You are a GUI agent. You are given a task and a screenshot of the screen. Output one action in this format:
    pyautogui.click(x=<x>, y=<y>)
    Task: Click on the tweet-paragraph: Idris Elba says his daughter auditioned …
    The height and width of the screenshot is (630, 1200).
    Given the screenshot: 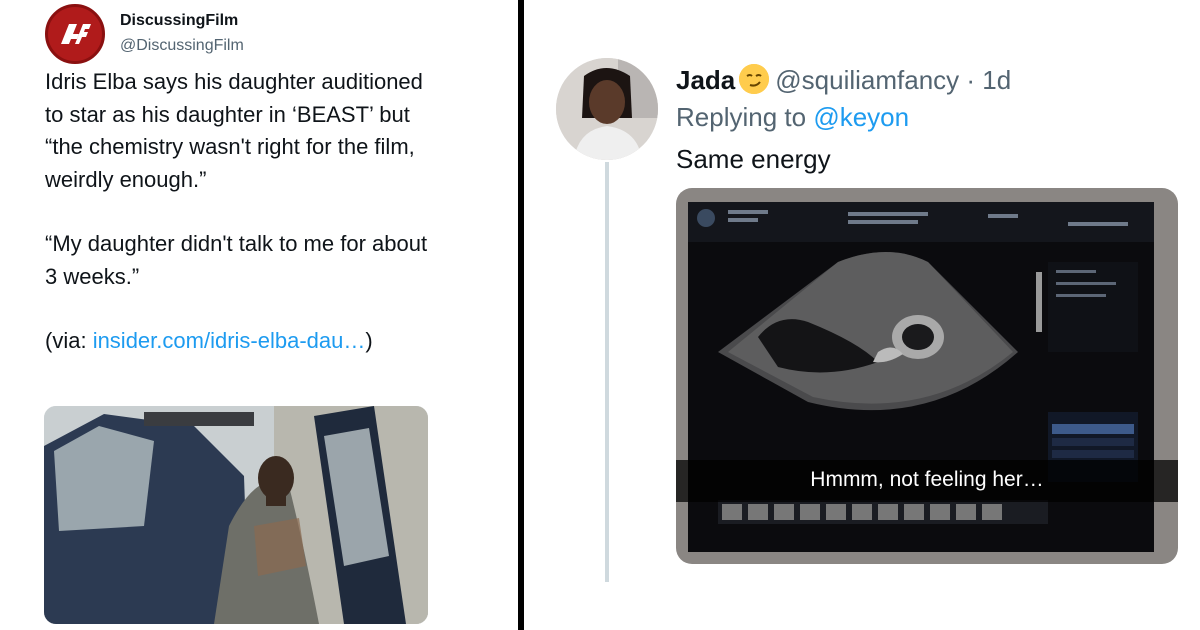 What is the action you would take?
    pyautogui.click(x=234, y=130)
    